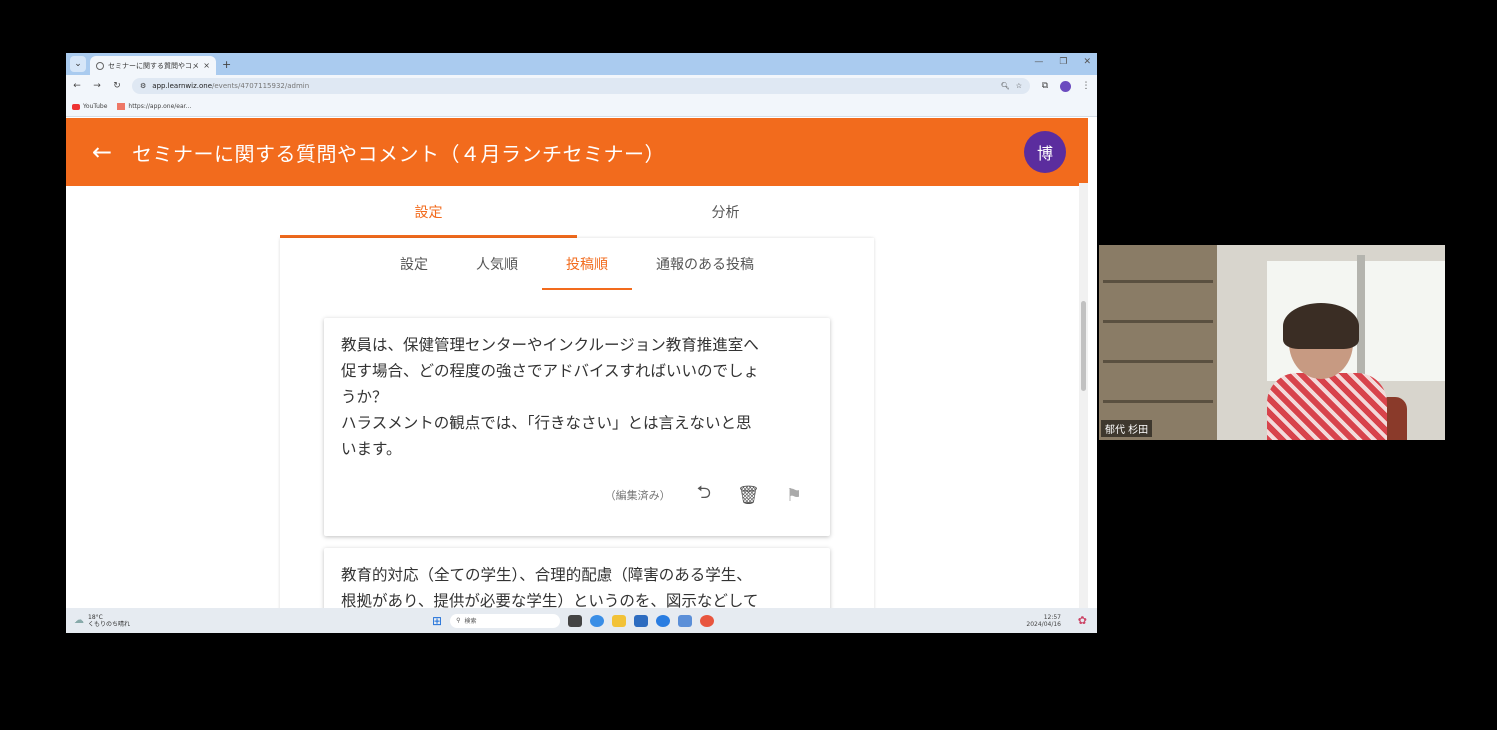 The width and height of the screenshot is (1497, 730). What do you see at coordinates (505, 620) in the screenshot?
I see `taskbar-search: ⚲ 検索` at bounding box center [505, 620].